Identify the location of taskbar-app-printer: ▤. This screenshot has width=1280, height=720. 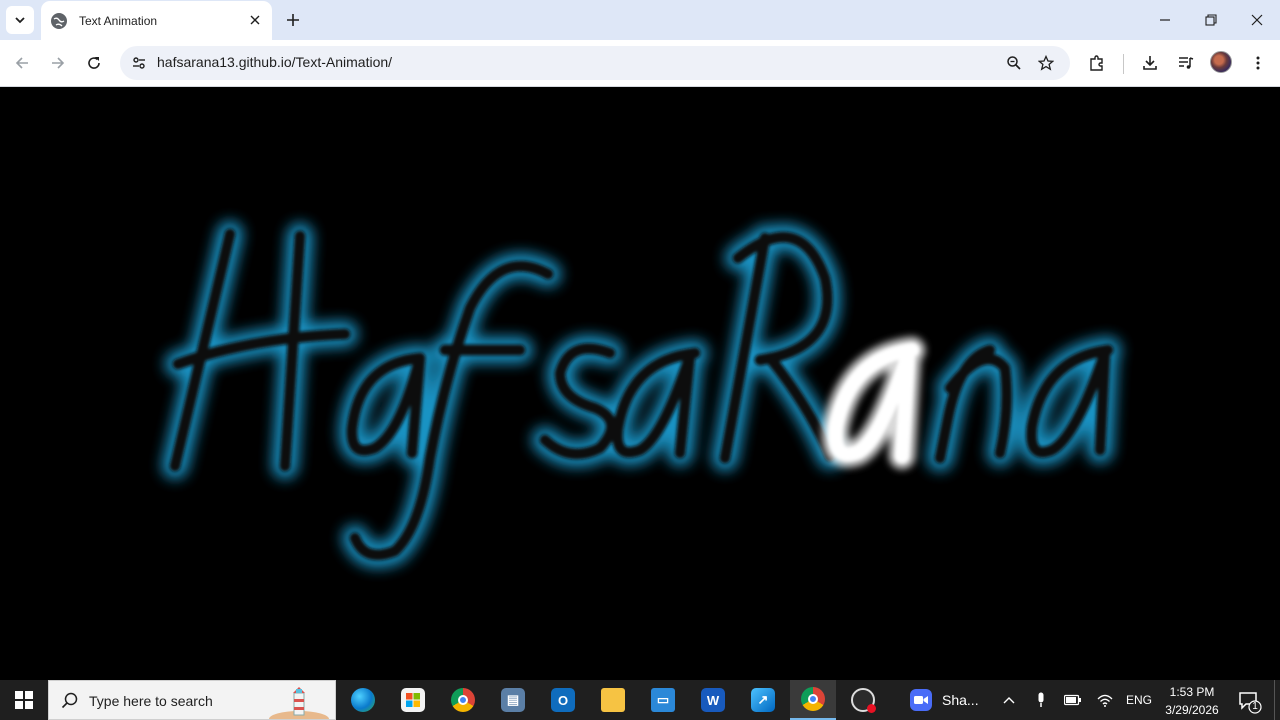
(513, 700).